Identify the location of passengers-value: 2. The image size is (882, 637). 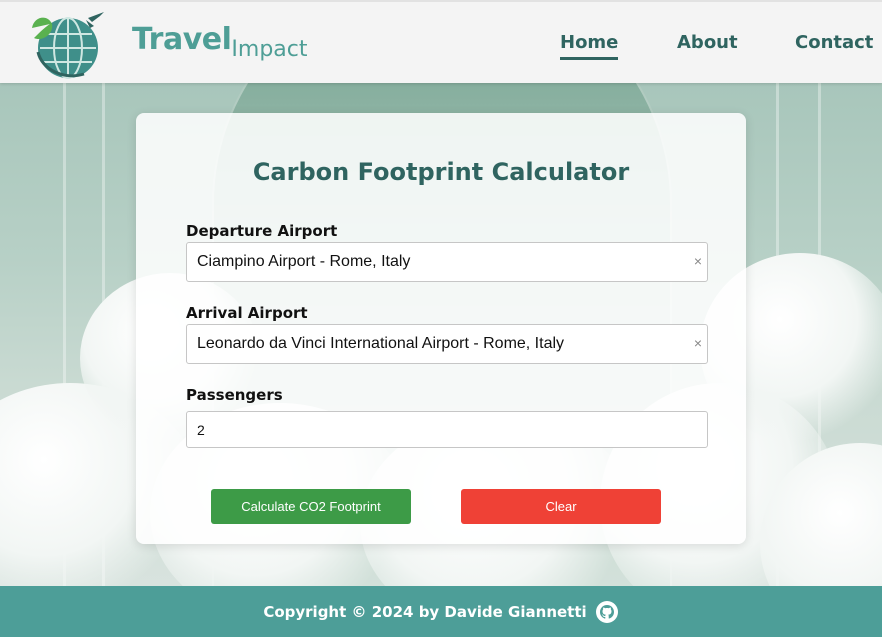
(201, 430).